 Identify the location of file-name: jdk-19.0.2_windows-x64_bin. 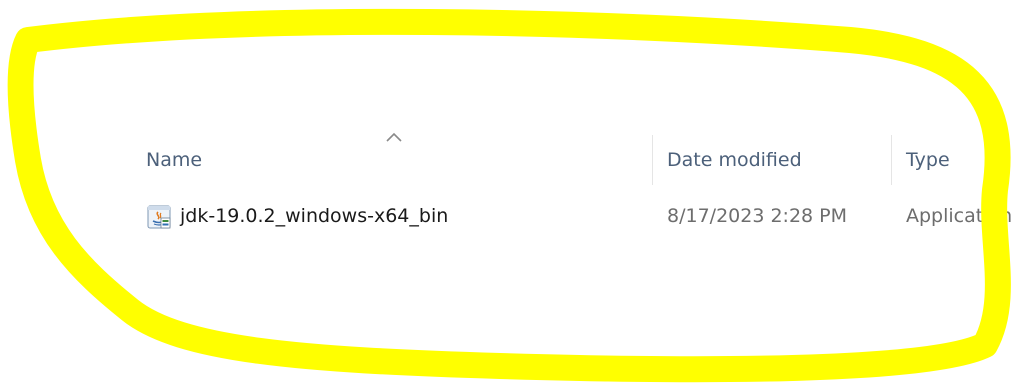
(314, 216).